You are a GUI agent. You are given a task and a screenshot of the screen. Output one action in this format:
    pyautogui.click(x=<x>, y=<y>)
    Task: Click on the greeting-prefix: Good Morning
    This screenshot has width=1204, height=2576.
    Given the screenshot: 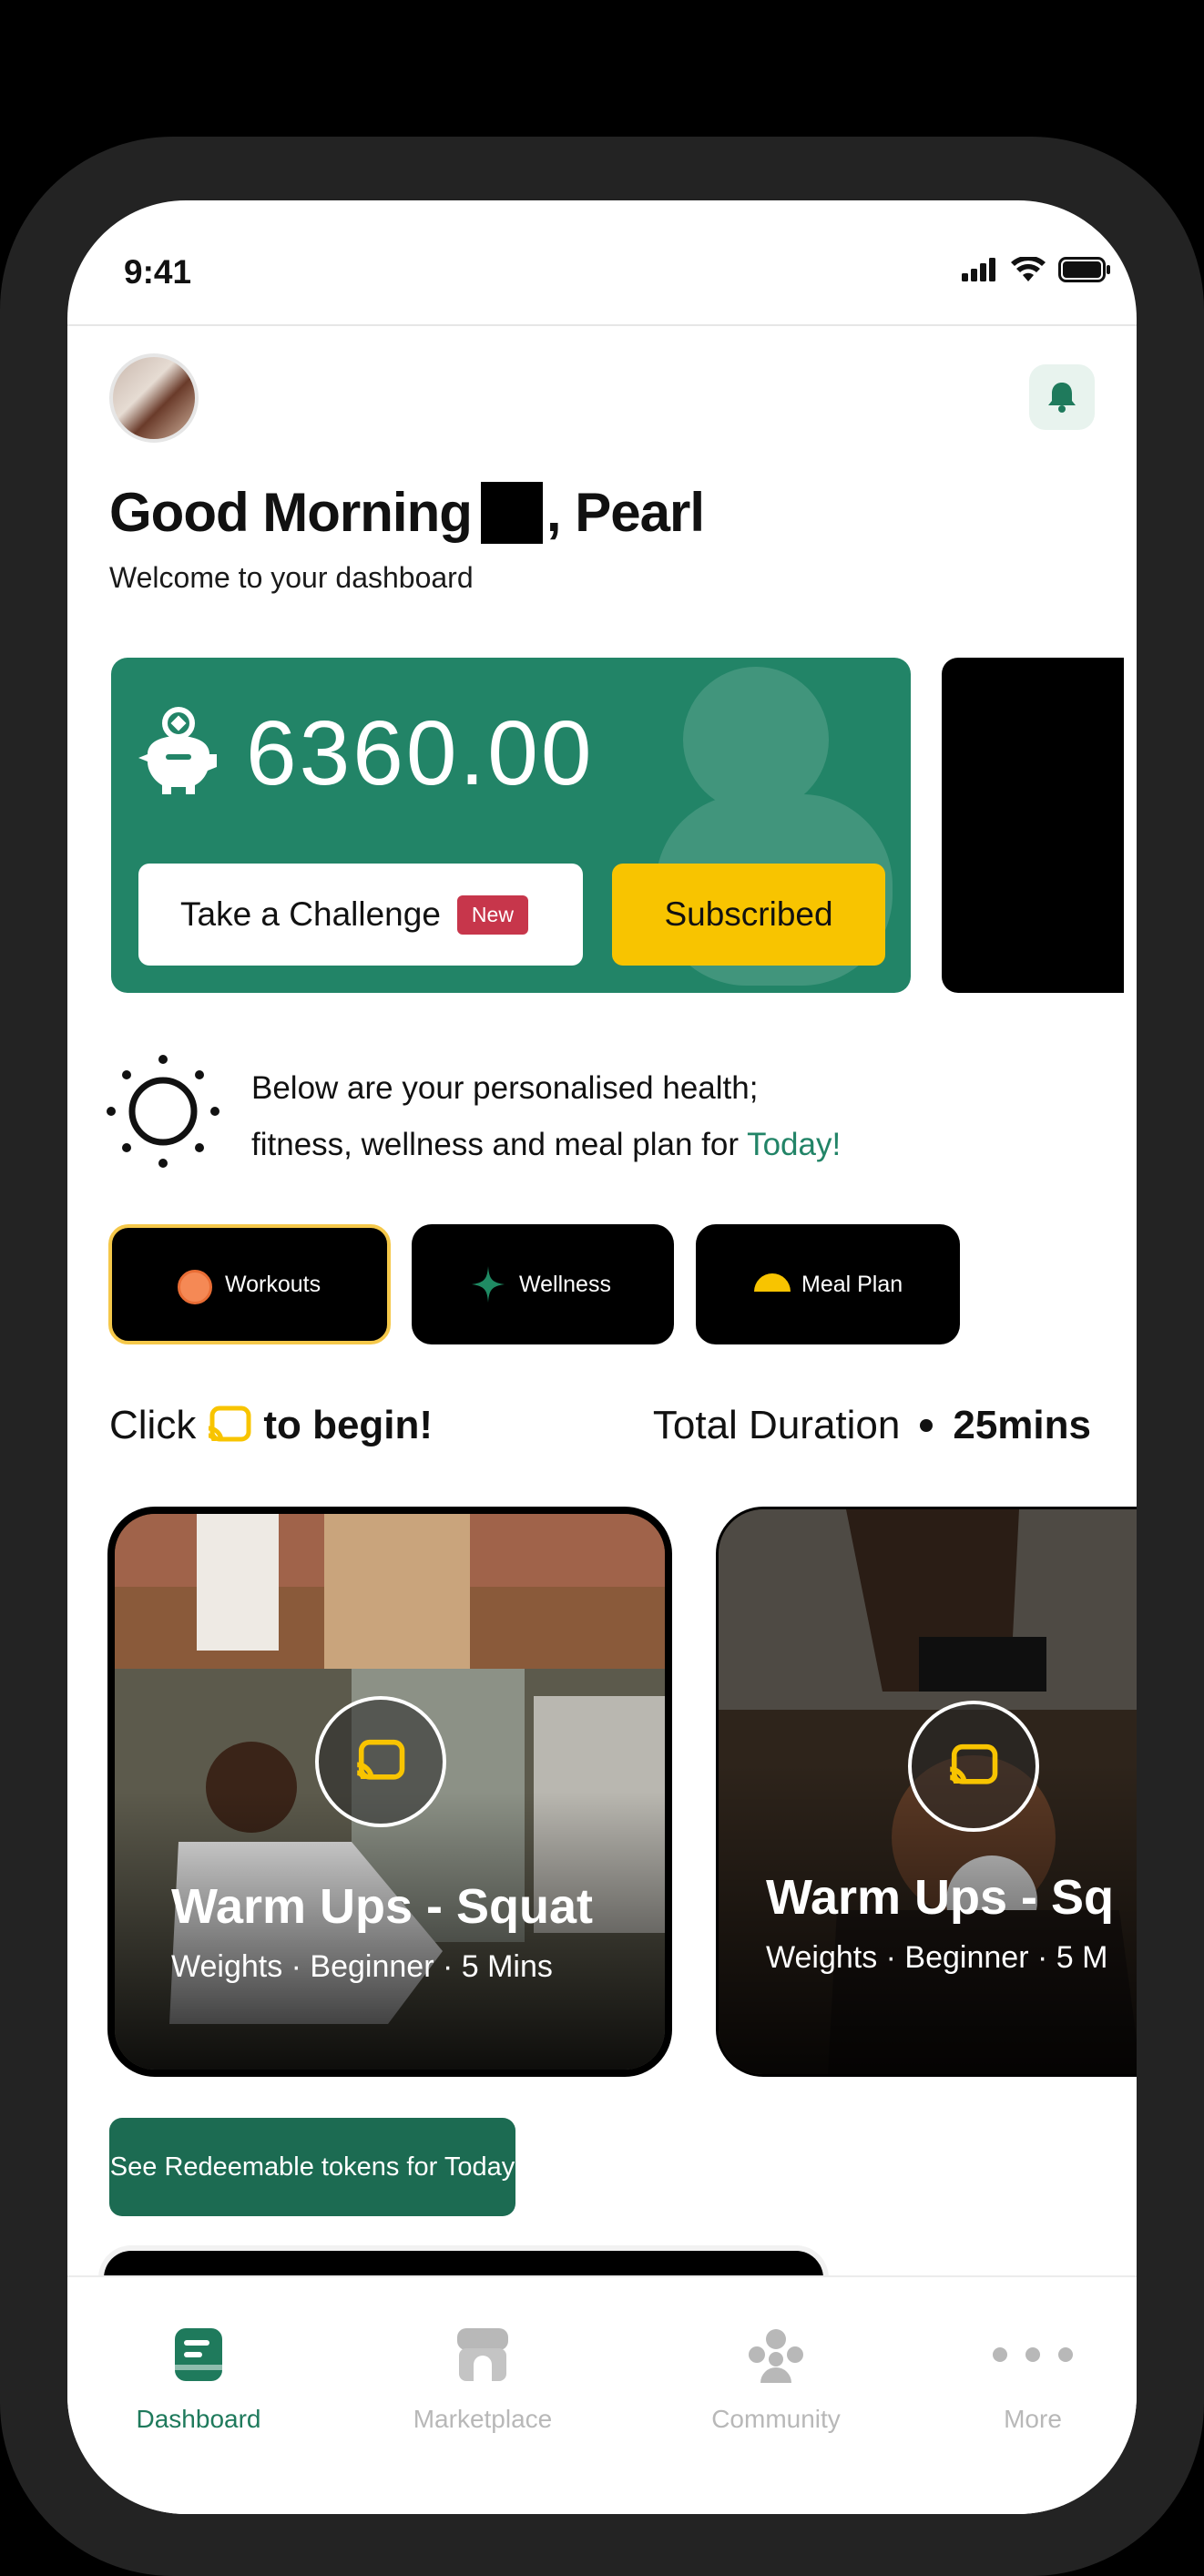 What is the action you would take?
    pyautogui.click(x=291, y=512)
    